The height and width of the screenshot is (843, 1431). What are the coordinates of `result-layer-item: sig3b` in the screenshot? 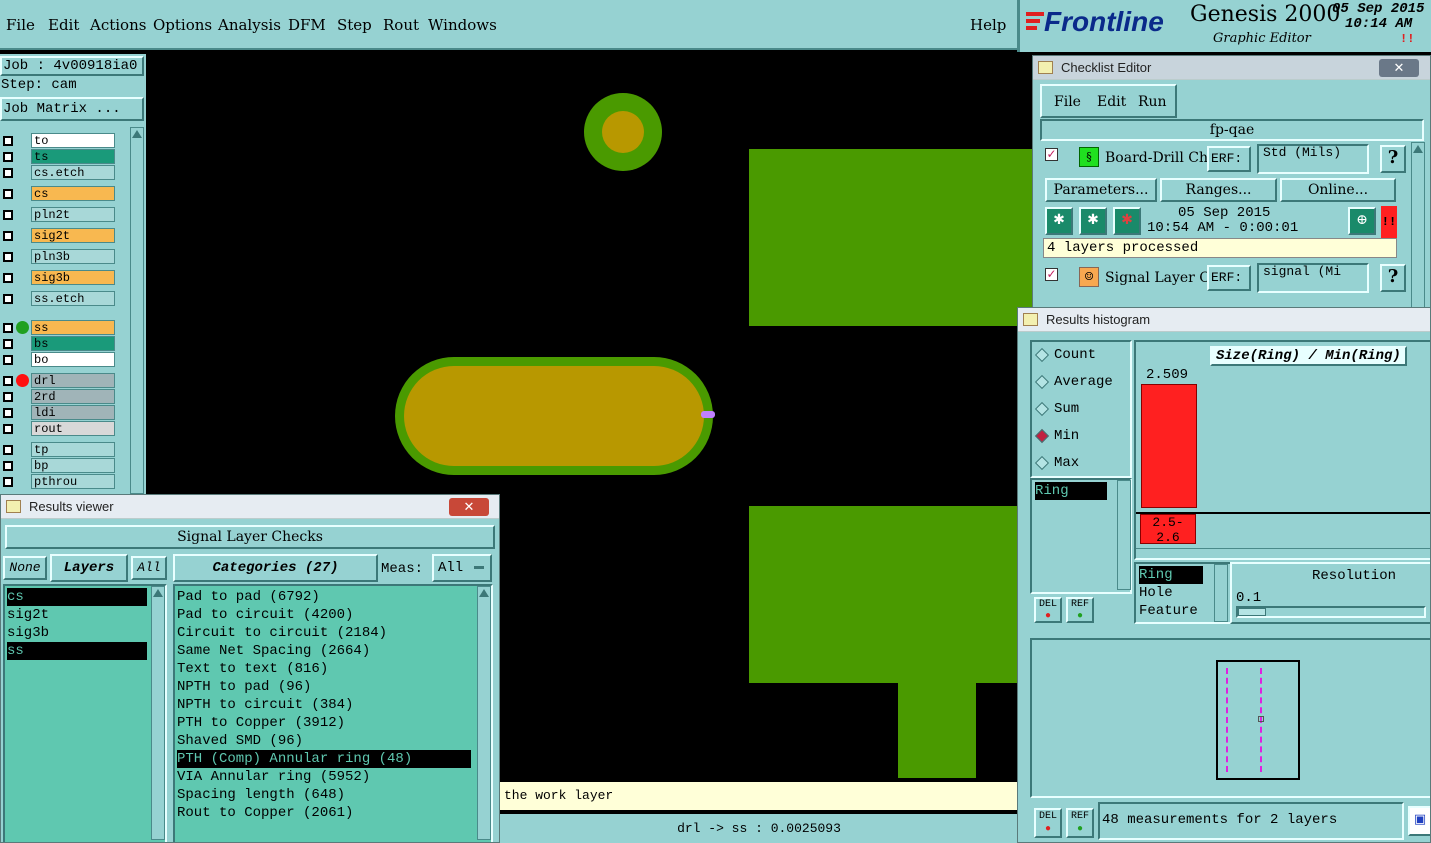 It's located at (77, 633).